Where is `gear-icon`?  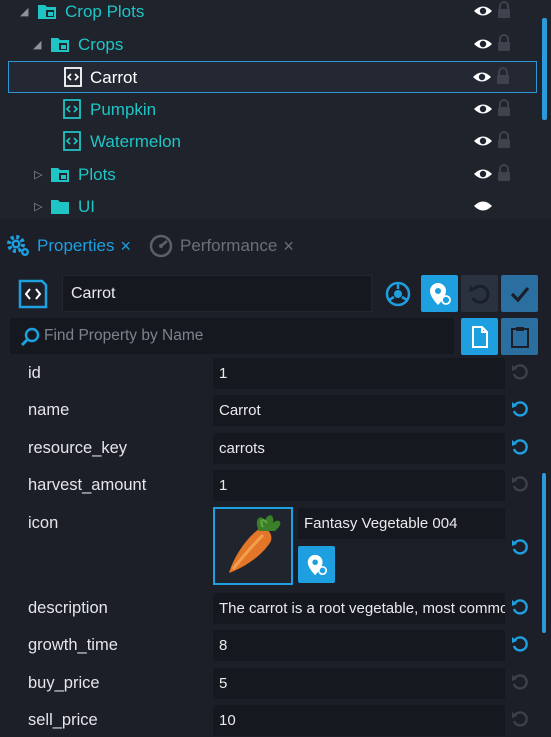
gear-icon is located at coordinates (18, 245).